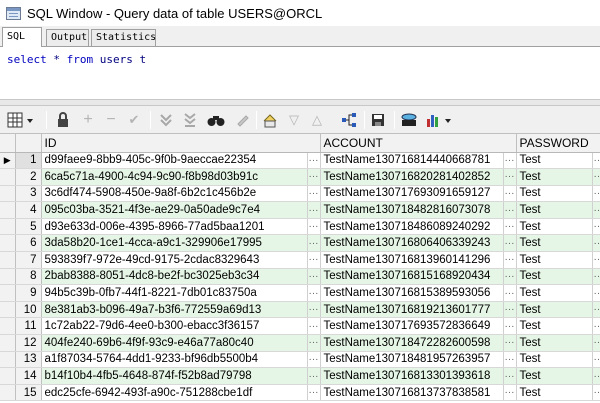  What do you see at coordinates (317, 120) in the screenshot?
I see `next-record-button: △` at bounding box center [317, 120].